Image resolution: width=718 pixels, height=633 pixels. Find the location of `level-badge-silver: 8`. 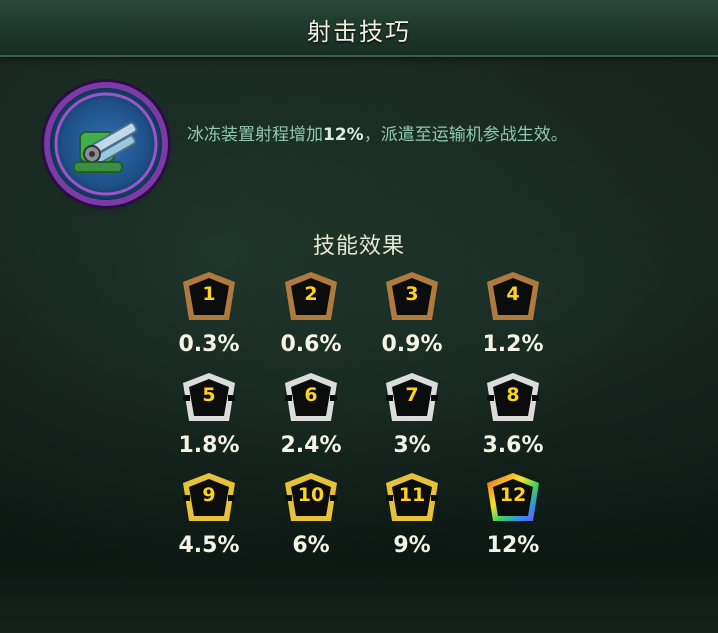

level-badge-silver: 8 is located at coordinates (513, 398).